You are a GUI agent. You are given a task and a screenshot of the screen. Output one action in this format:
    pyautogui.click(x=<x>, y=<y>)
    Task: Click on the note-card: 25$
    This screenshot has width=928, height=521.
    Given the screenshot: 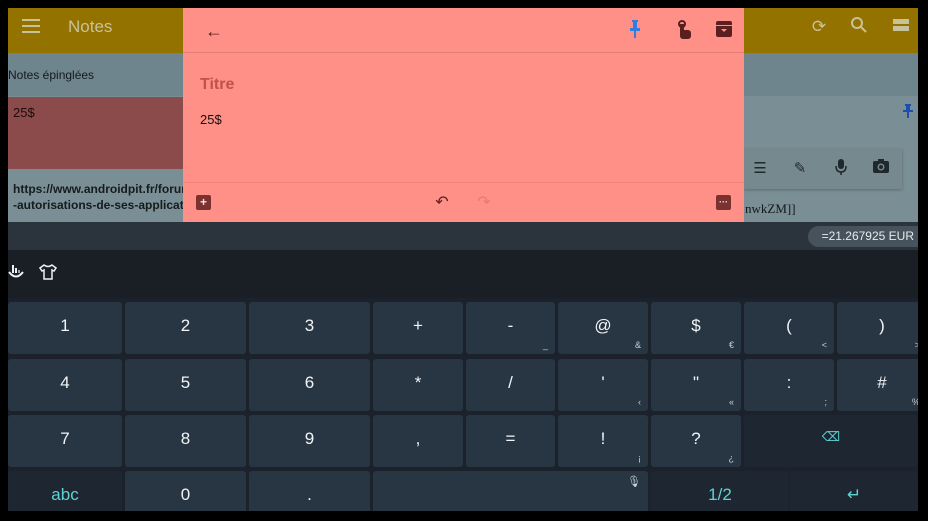 What is the action you would take?
    pyautogui.click(x=97, y=133)
    